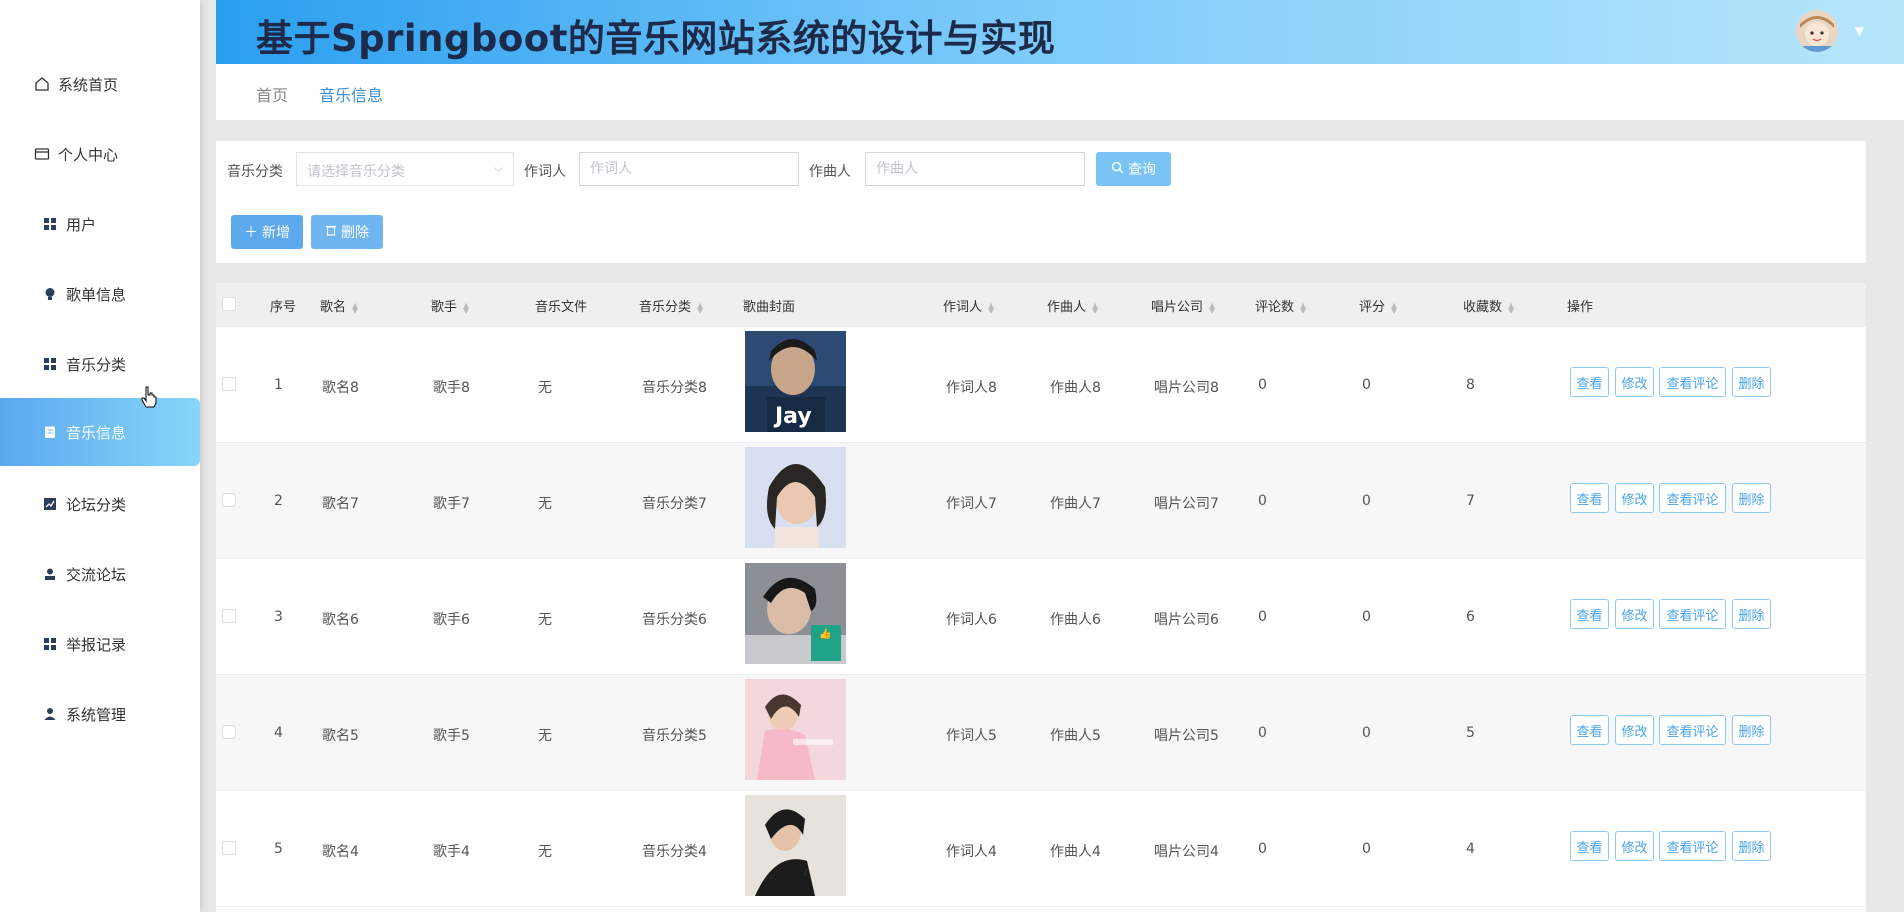  I want to click on cell-composer: 作曲人8, so click(1075, 388).